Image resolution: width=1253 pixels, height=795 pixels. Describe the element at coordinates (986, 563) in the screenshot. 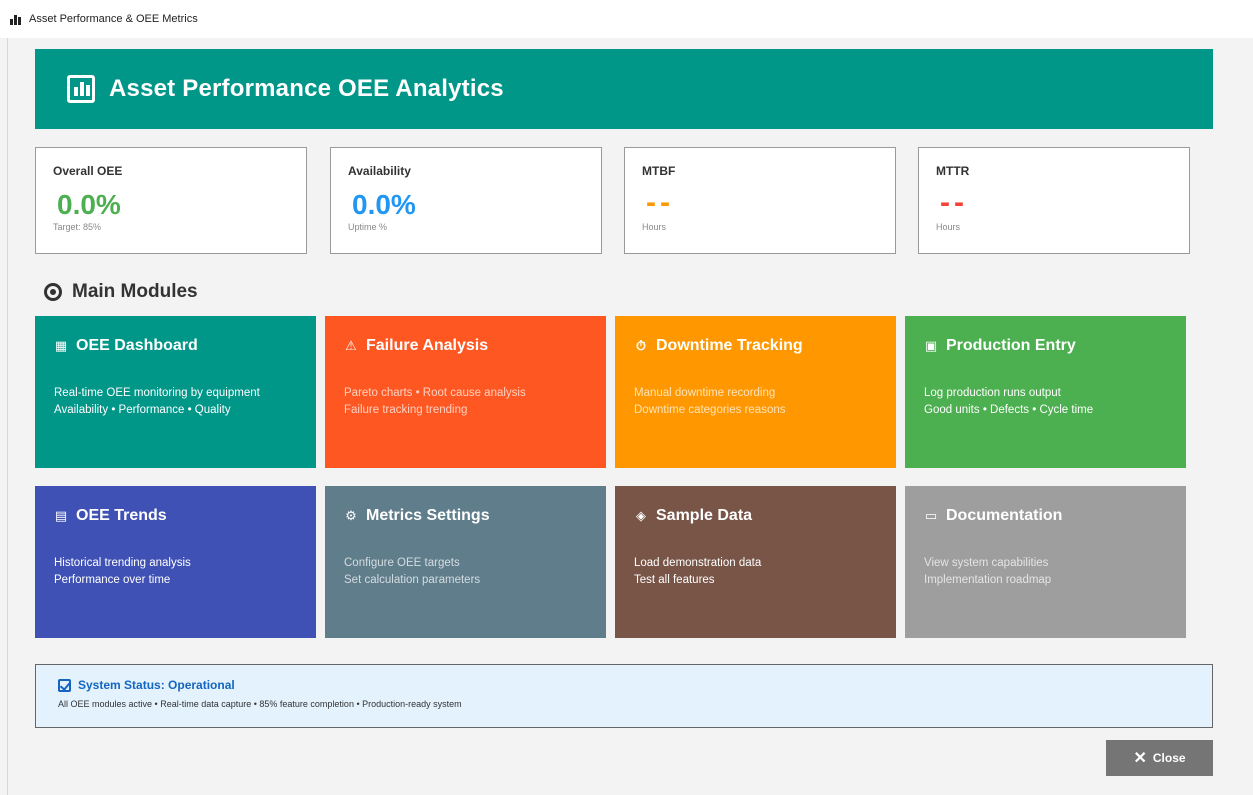

I see `module-desc-line: View system capabilities` at that location.